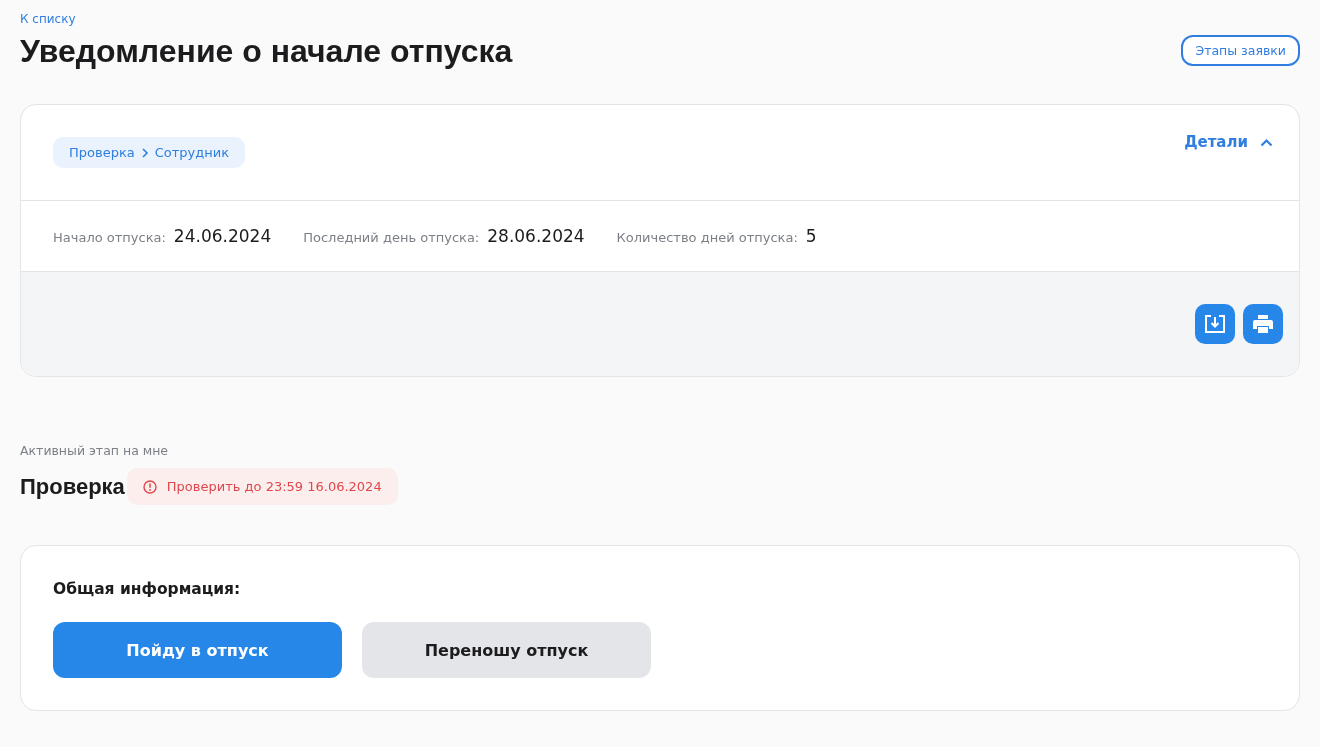 This screenshot has height=747, width=1320. What do you see at coordinates (72, 486) in the screenshot?
I see `stage-name: Проверка` at bounding box center [72, 486].